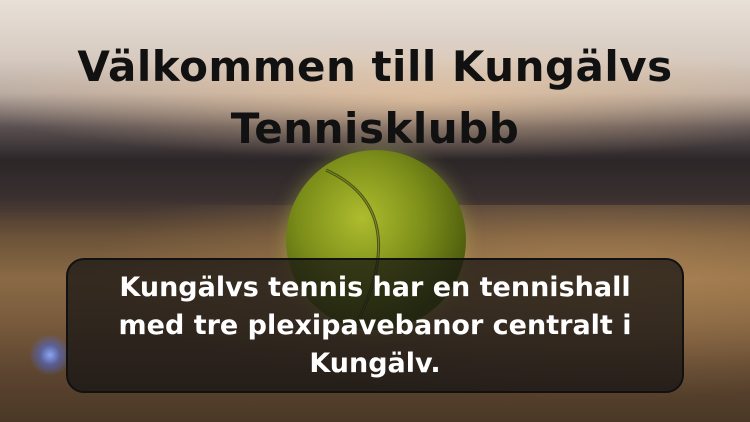 The image size is (750, 422). Describe the element at coordinates (375, 129) in the screenshot. I see `title-line-2: Tennisklubb` at that location.